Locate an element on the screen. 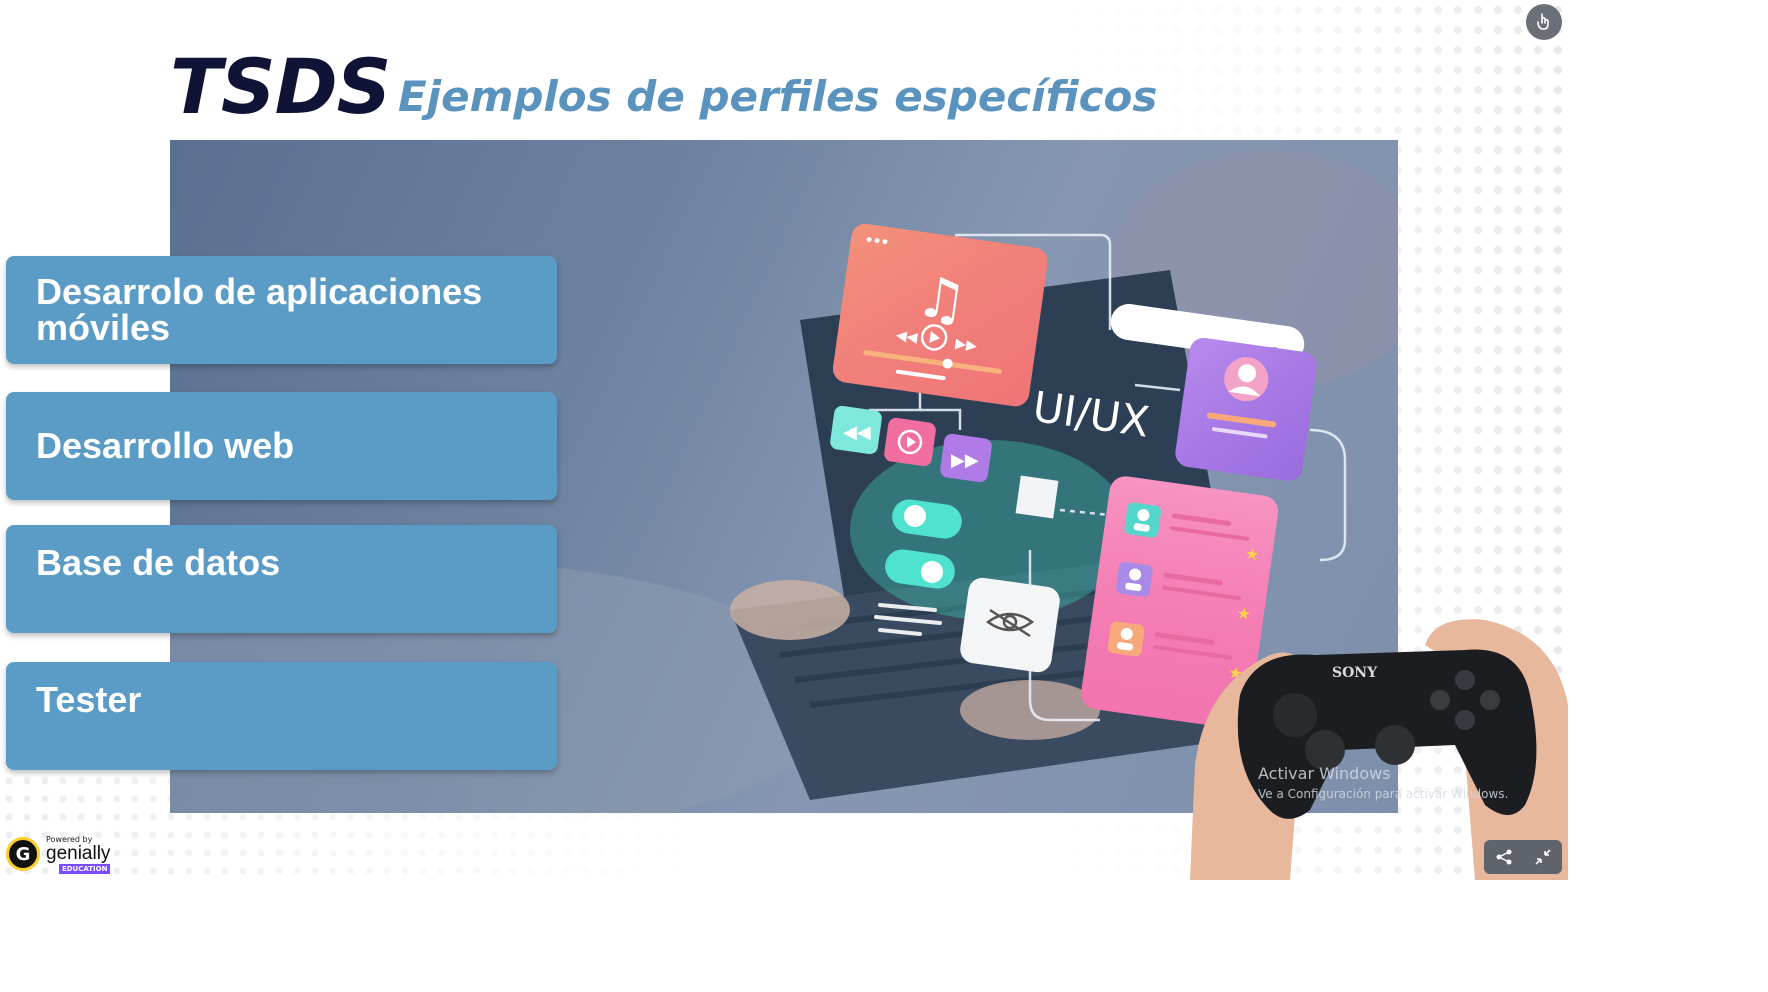 The height and width of the screenshot is (992, 1768). card-databases: Base de datos is located at coordinates (281, 579).